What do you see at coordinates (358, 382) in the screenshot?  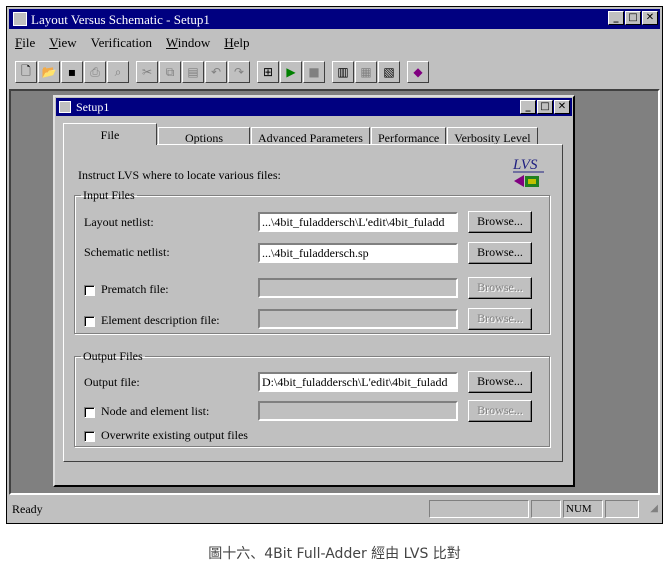 I see `output-file-field: D:\4bit_fuladdersch\L'edit\4bit_fuladd` at bounding box center [358, 382].